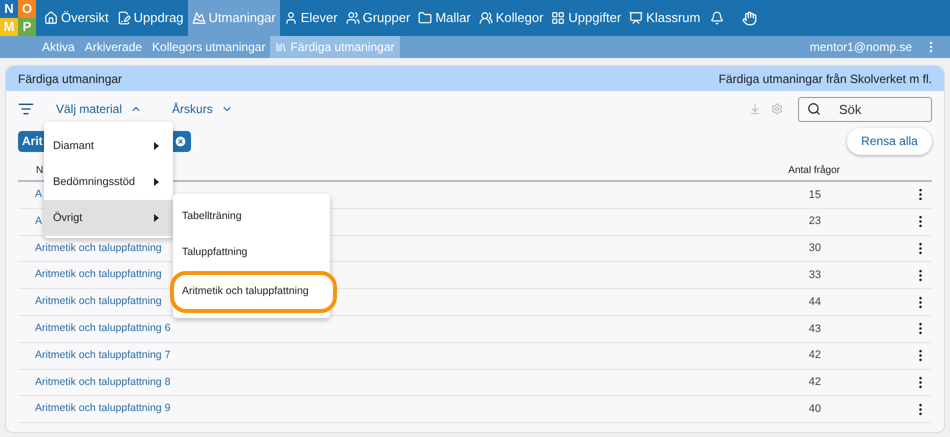 Image resolution: width=950 pixels, height=437 pixels. I want to click on user-icon, so click(291, 18).